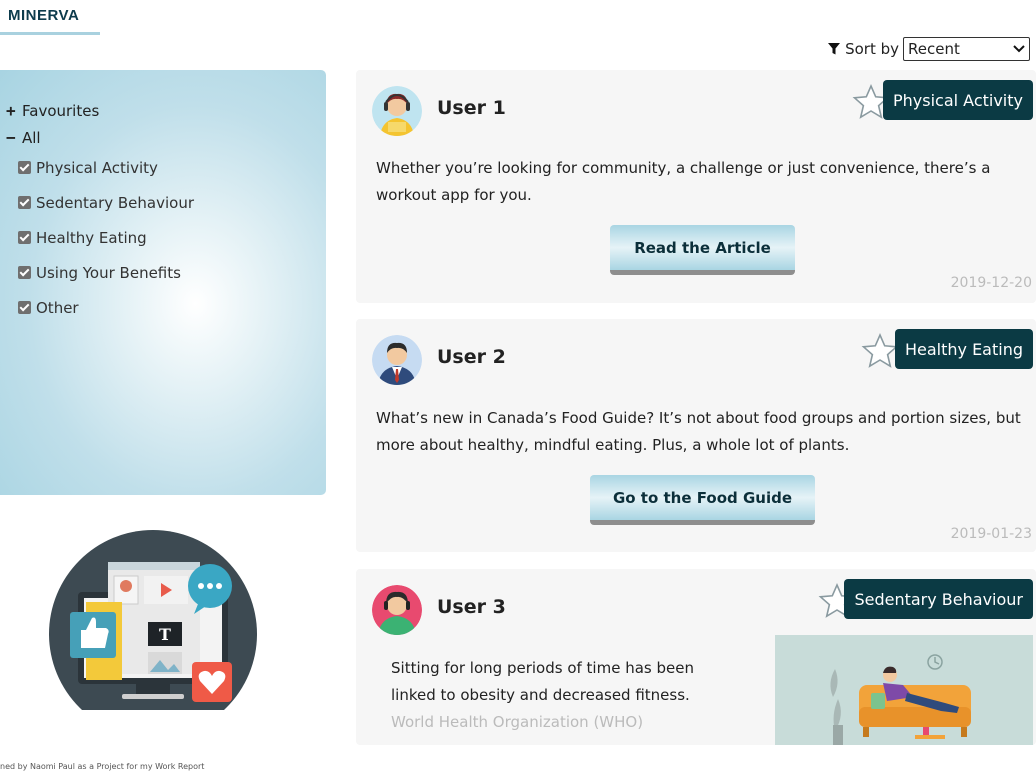  I want to click on minus-icon: −, so click(14, 137).